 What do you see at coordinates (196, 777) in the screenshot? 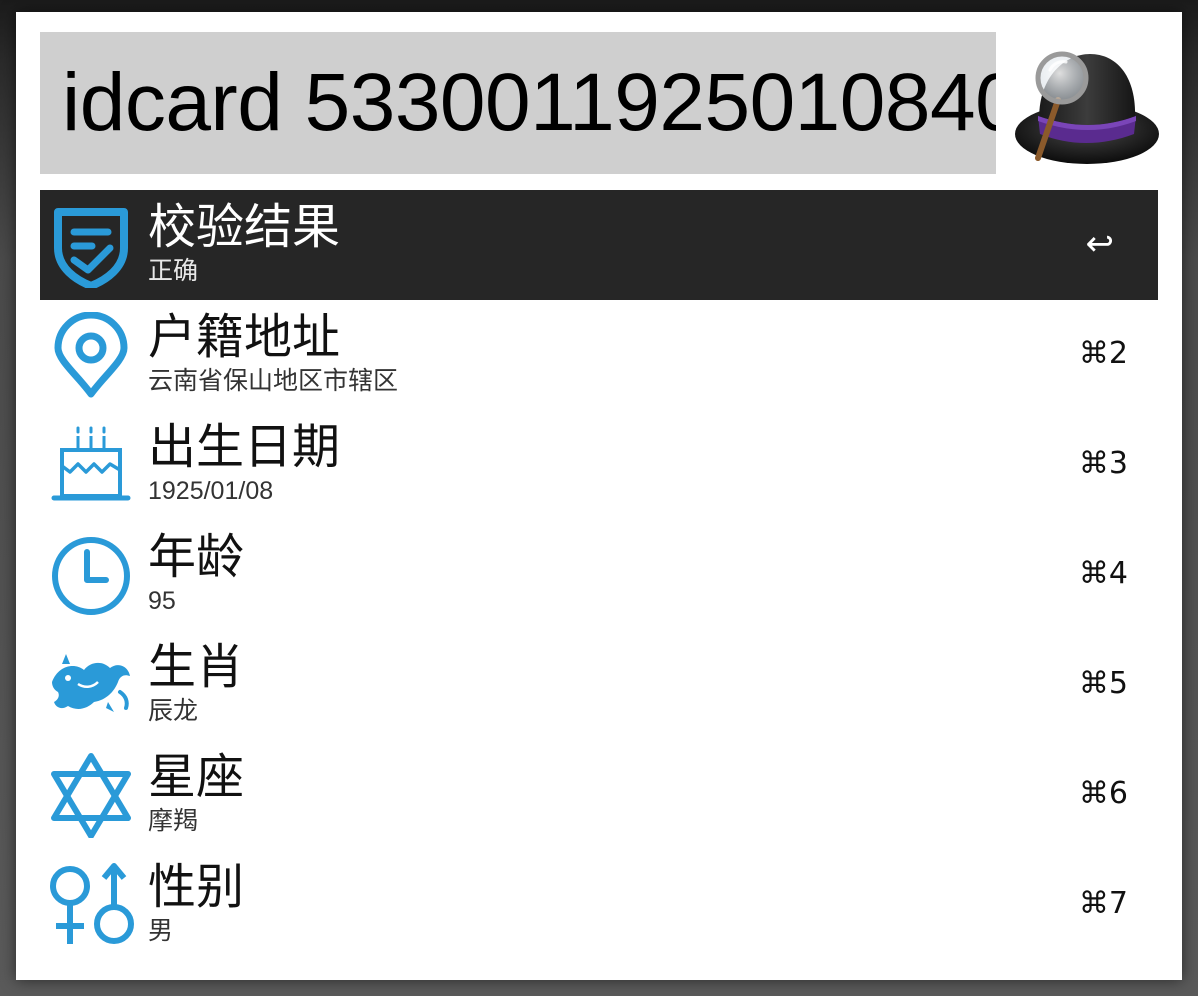
I see `result-title: 星座` at bounding box center [196, 777].